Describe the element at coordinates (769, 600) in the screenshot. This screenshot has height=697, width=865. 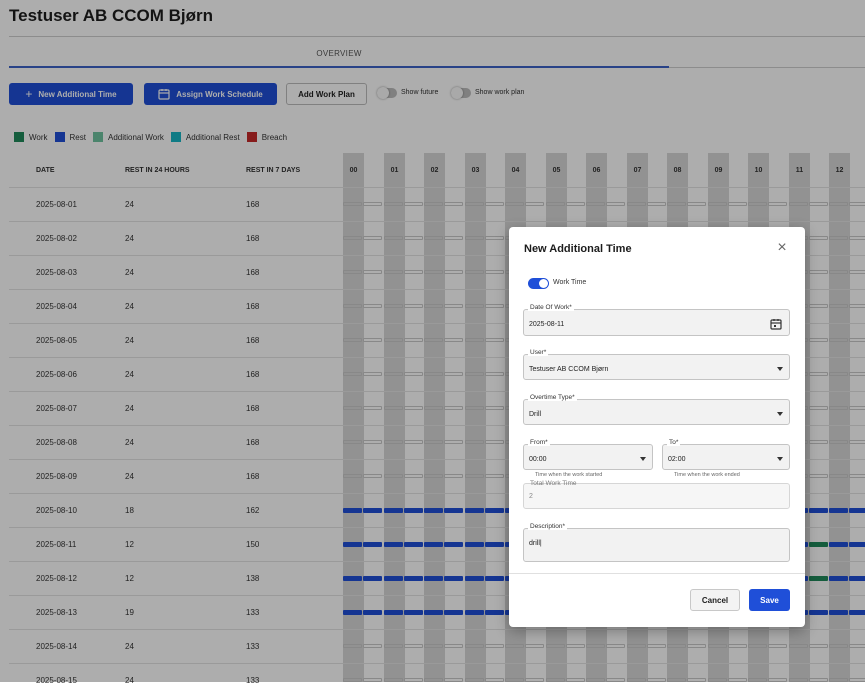
I see `save-button: Save` at that location.